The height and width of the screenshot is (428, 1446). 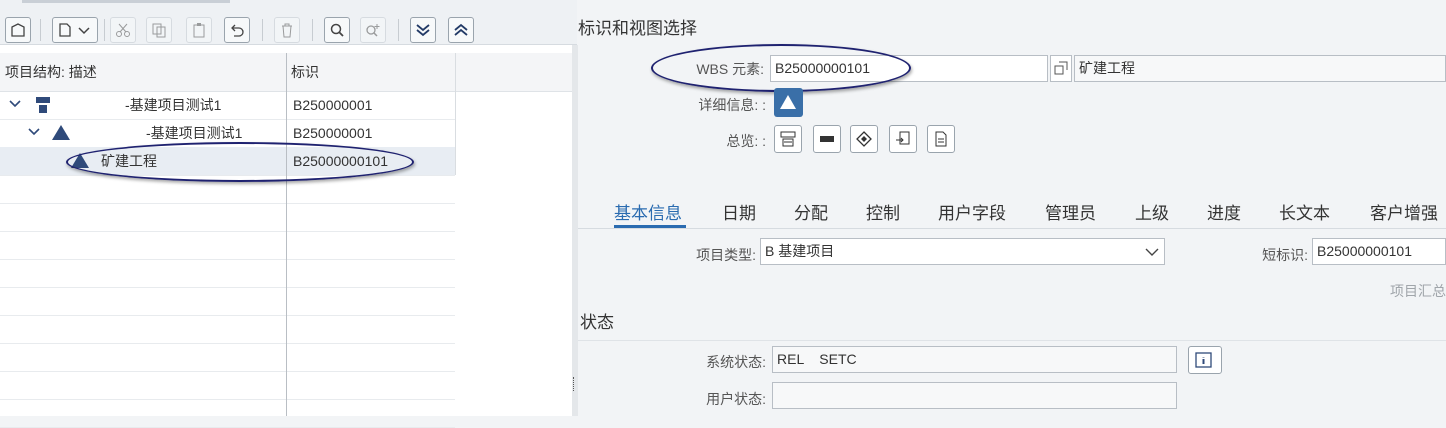 I want to click on bar-icon, so click(x=827, y=139).